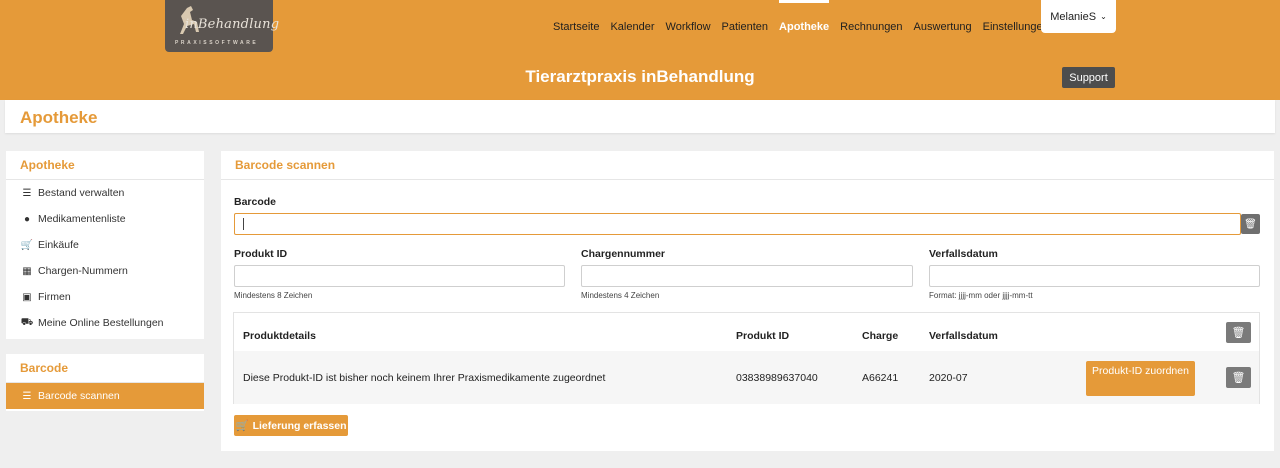 Image resolution: width=1280 pixels, height=468 pixels. I want to click on sidebar-section-title: Apotheke, so click(105, 165).